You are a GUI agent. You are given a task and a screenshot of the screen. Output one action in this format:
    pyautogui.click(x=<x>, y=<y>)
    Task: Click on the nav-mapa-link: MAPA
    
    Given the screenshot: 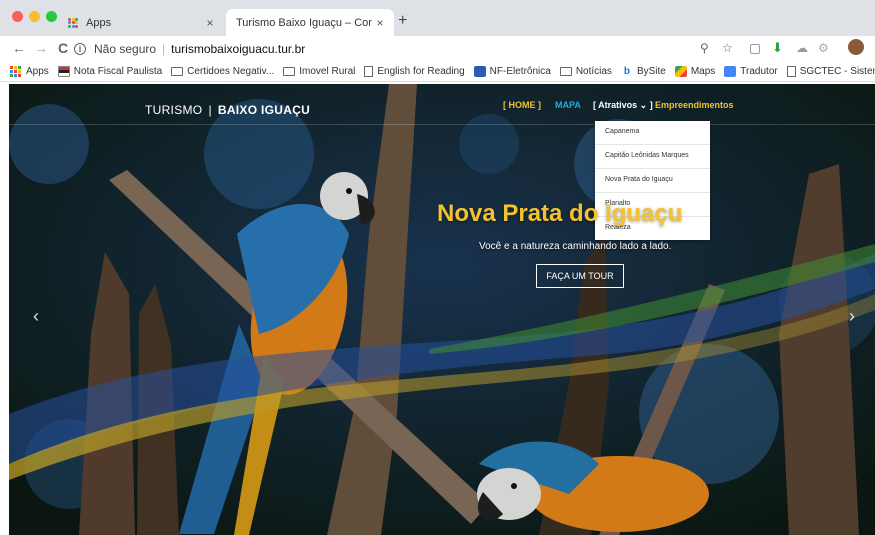 What is the action you would take?
    pyautogui.click(x=568, y=105)
    